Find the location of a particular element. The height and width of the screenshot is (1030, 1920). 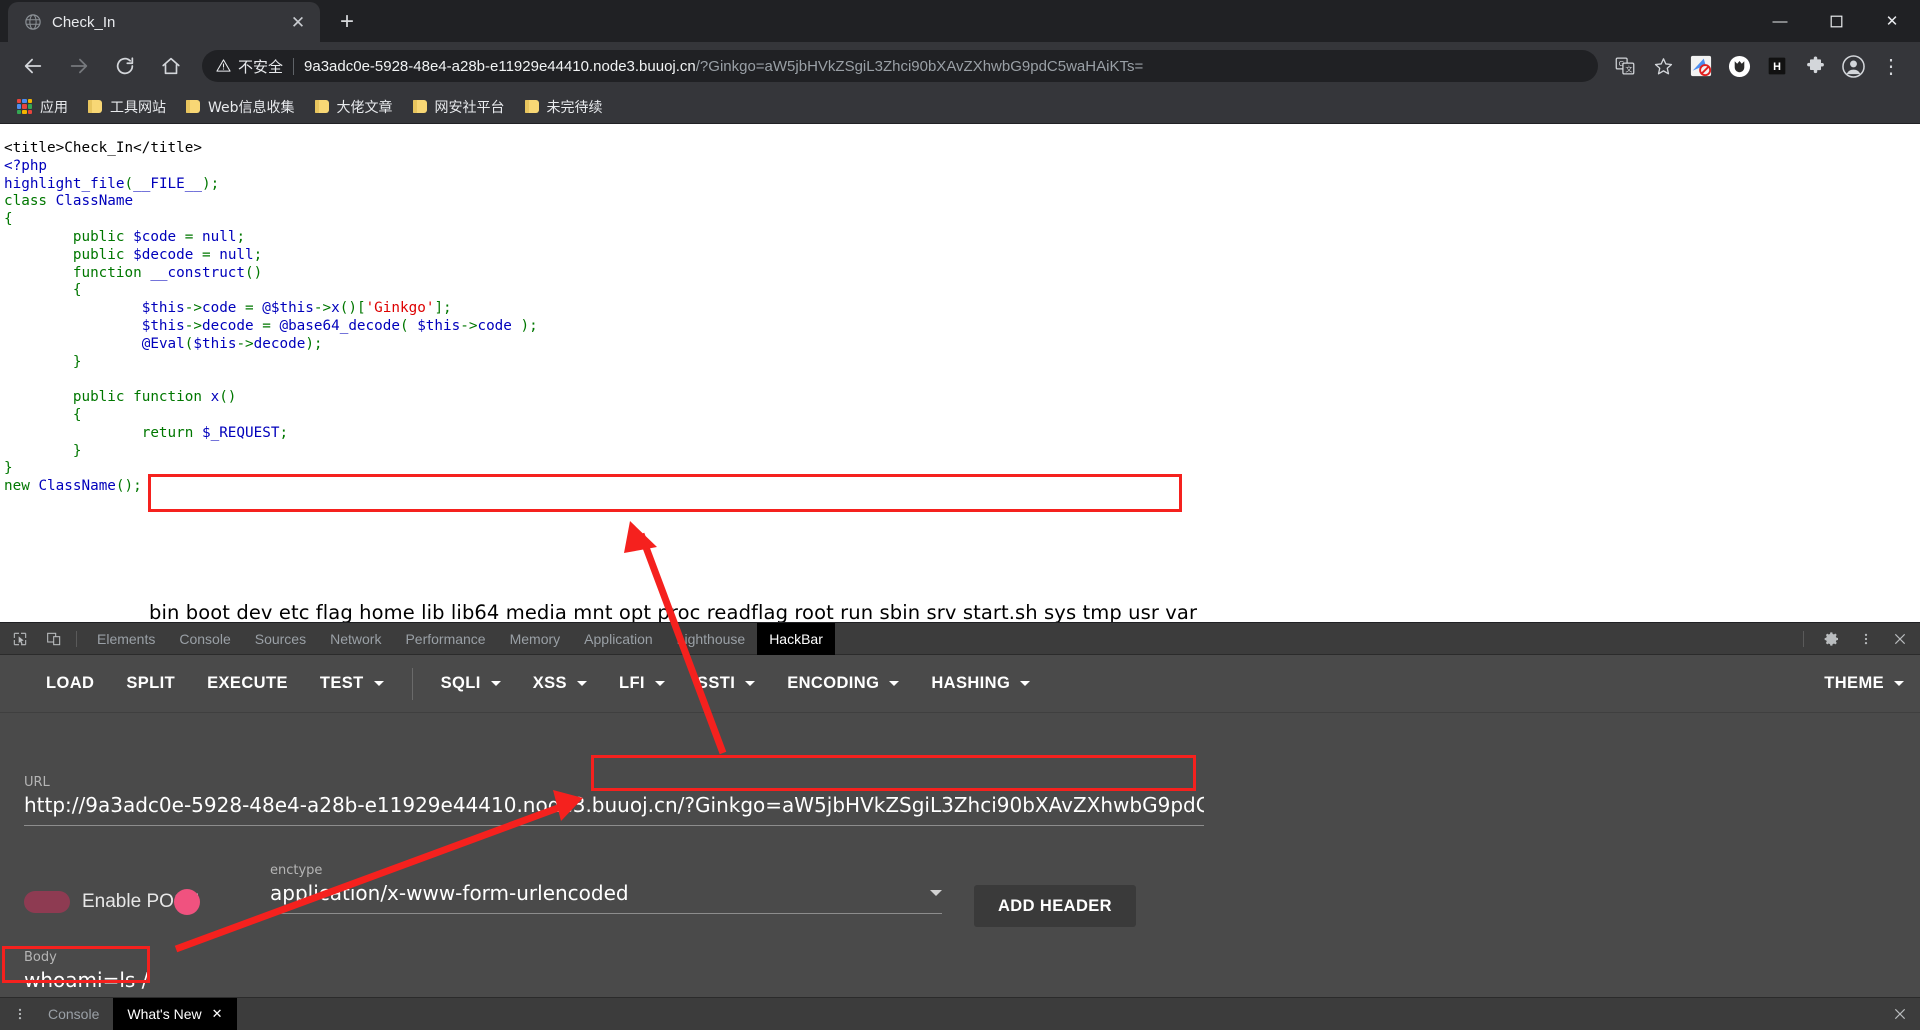

forward-button is located at coordinates (79, 66).